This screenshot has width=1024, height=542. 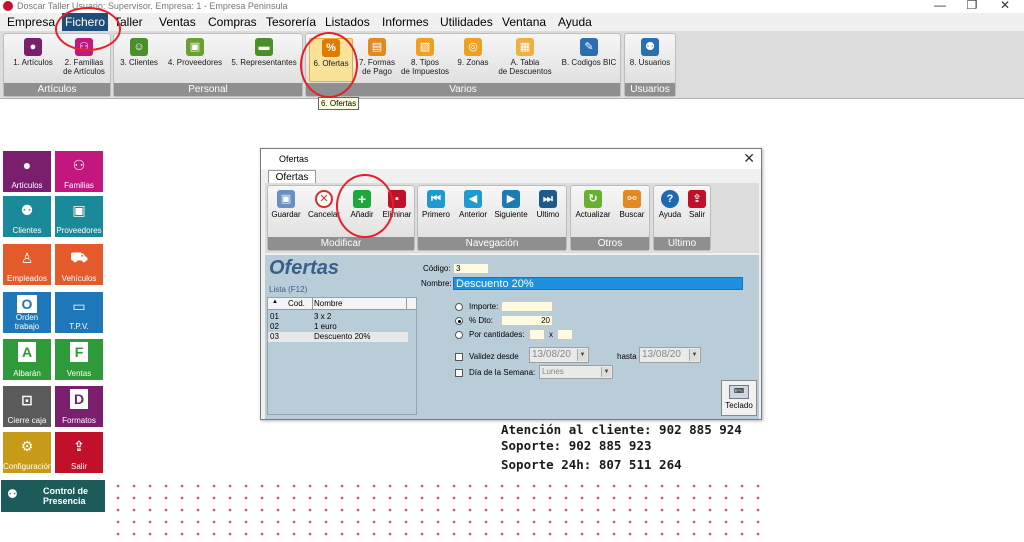 I want to click on lista-label: Lista (F12), so click(x=288, y=289).